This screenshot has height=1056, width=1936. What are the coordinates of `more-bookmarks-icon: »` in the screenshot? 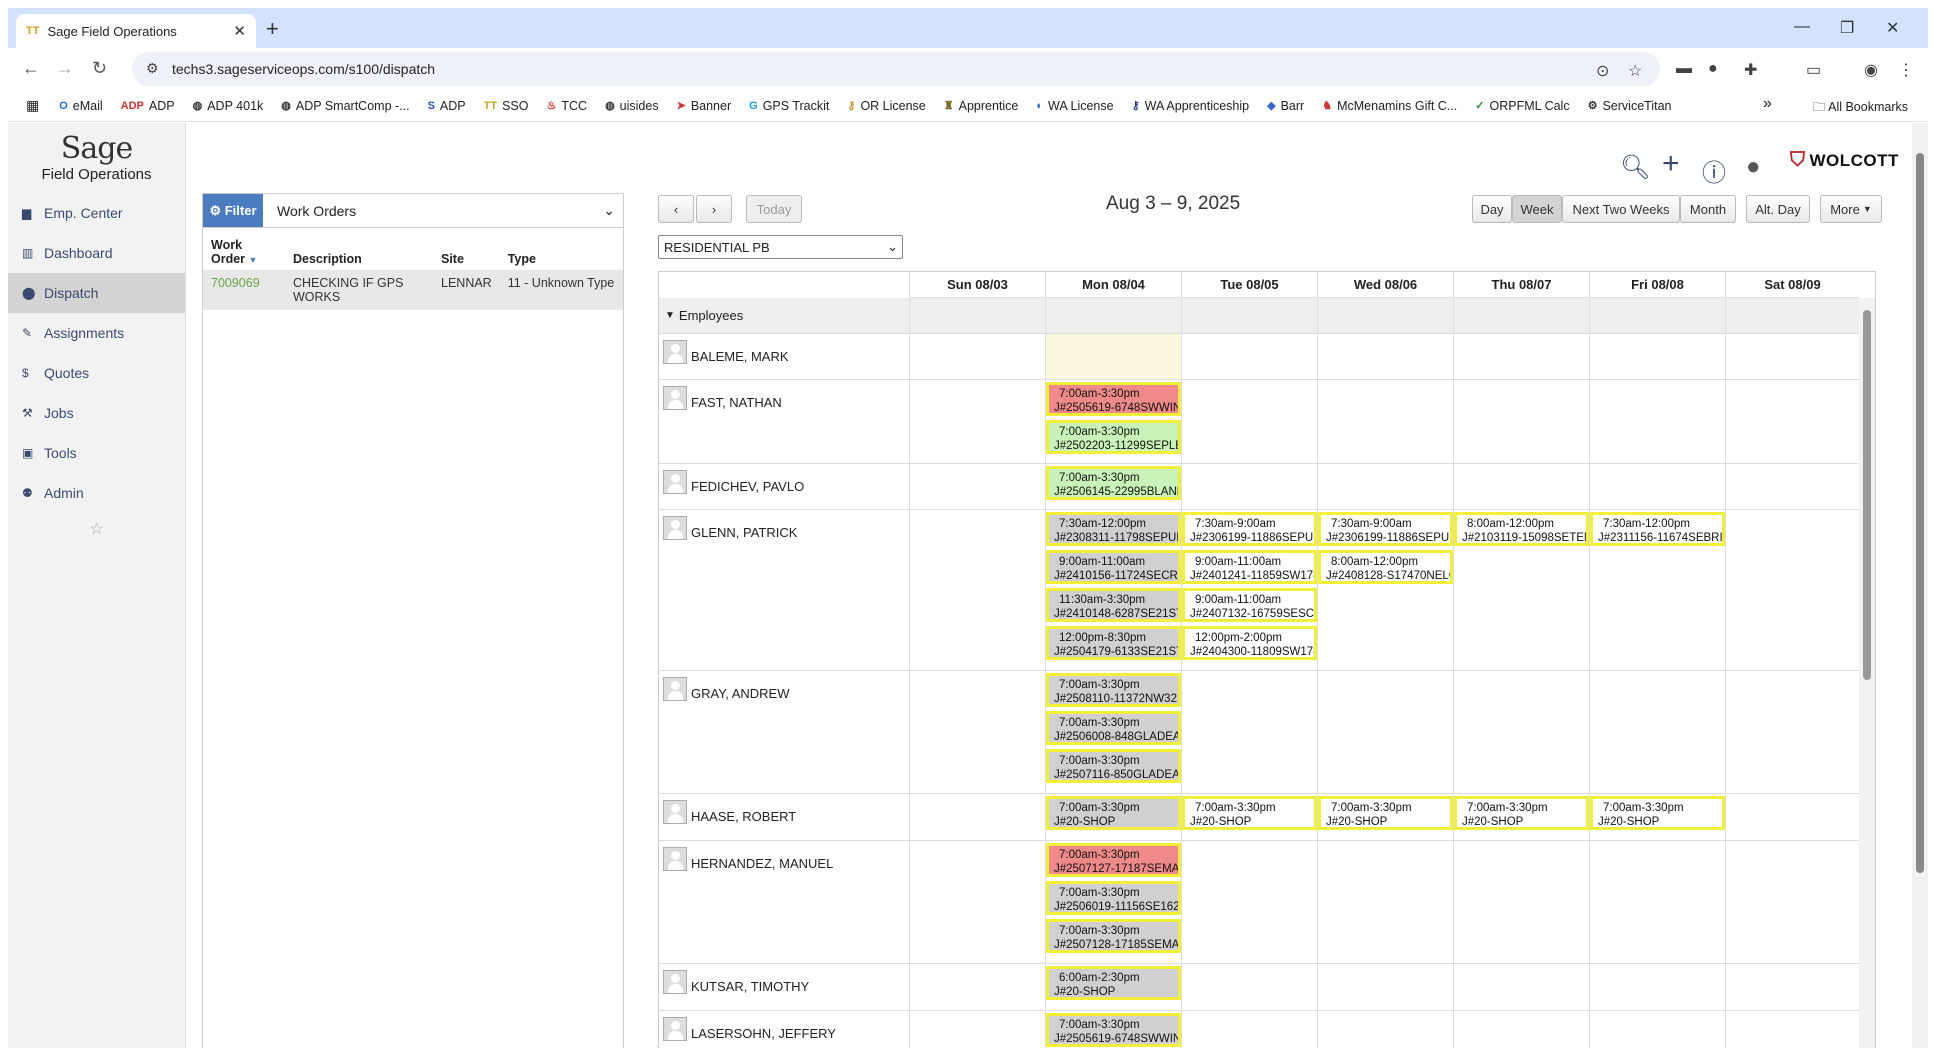 It's located at (1767, 104).